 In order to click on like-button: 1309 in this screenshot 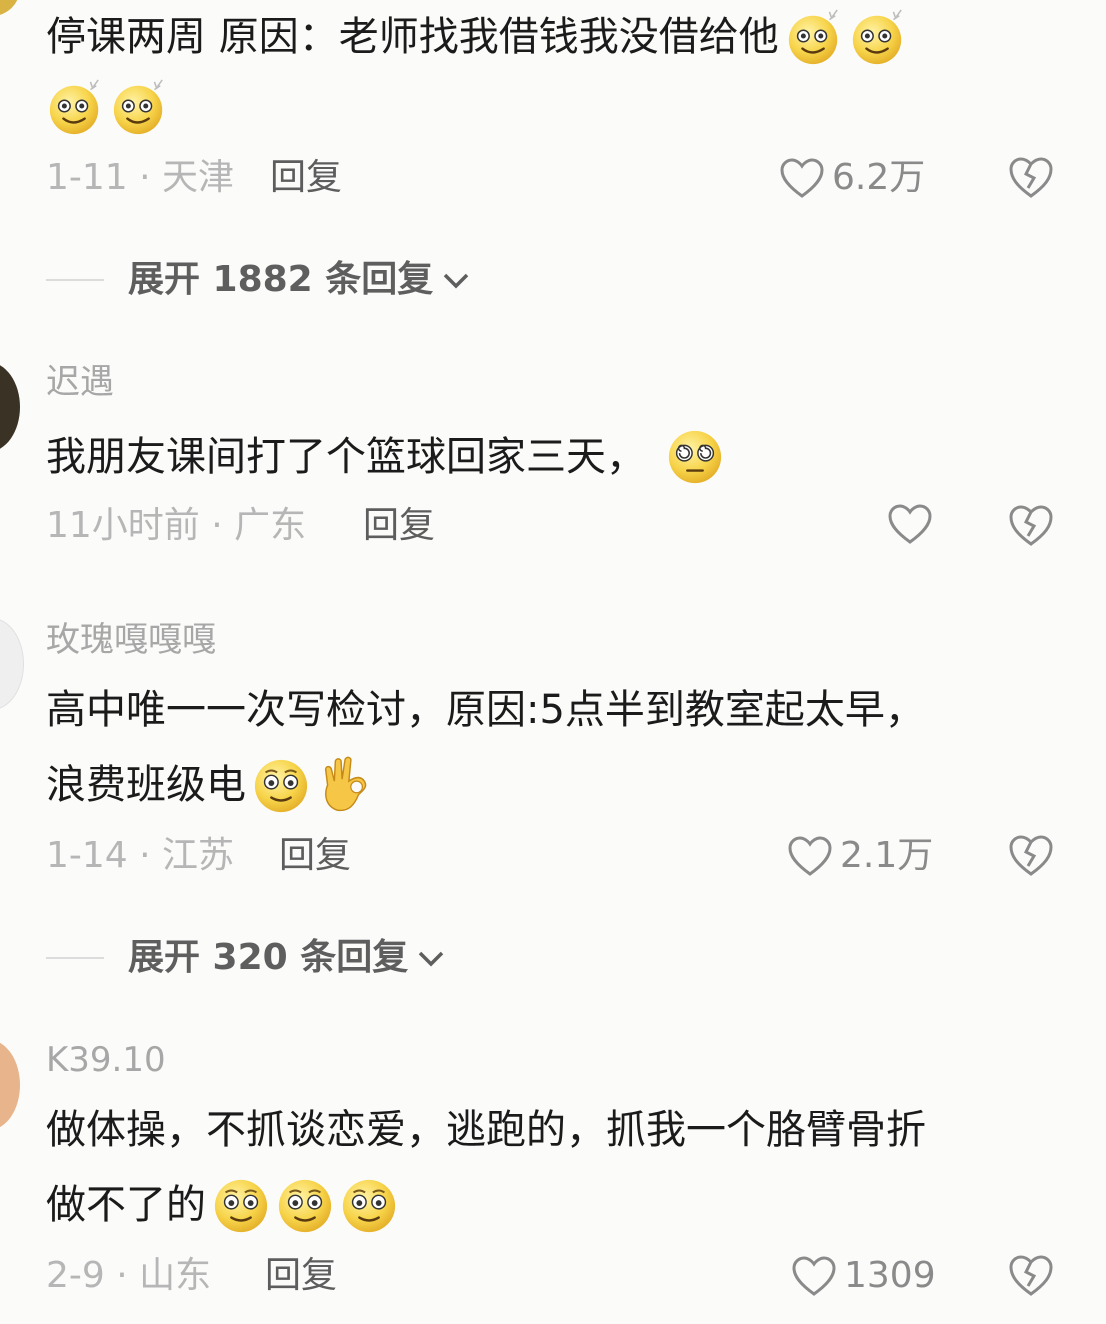, I will do `click(863, 1276)`.